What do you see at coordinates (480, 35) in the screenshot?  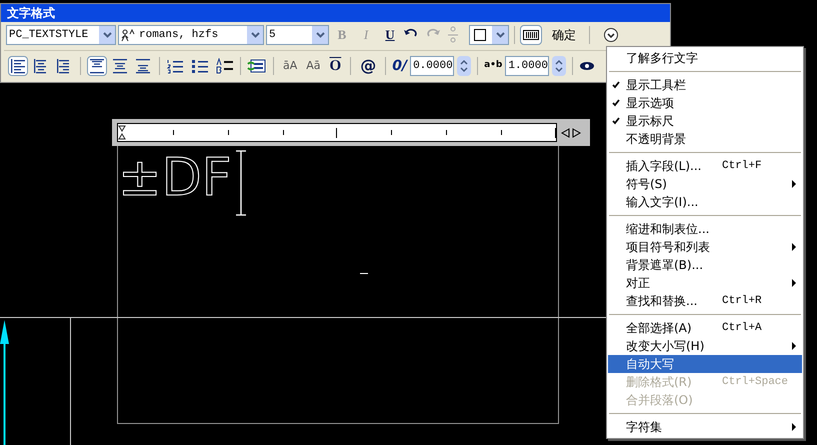 I see `color-swatch-icon` at bounding box center [480, 35].